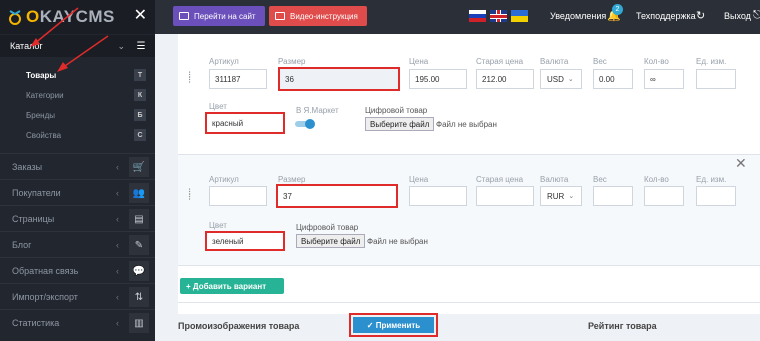 This screenshot has height=341, width=760. What do you see at coordinates (77, 244) in the screenshot?
I see `sidebar-item-blog: Блог ‹ ✎` at bounding box center [77, 244].